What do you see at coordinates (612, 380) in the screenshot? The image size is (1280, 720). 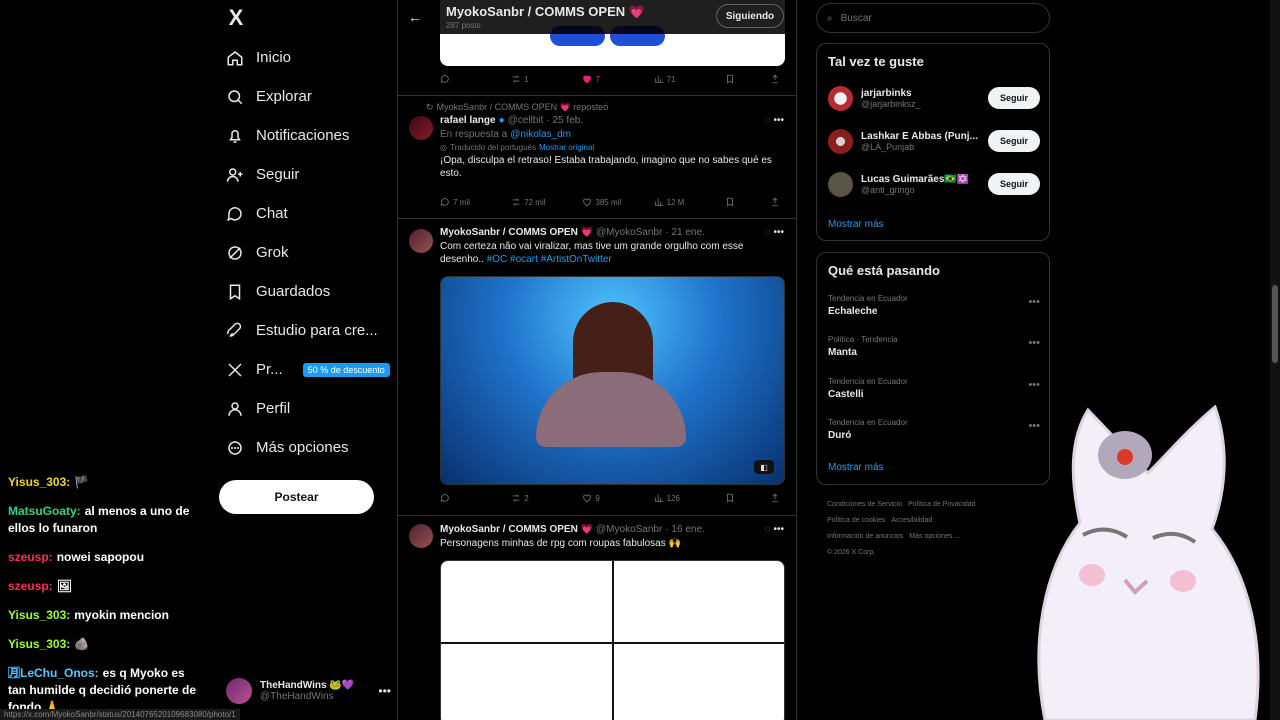 I see `tweet-image: ◧` at bounding box center [612, 380].